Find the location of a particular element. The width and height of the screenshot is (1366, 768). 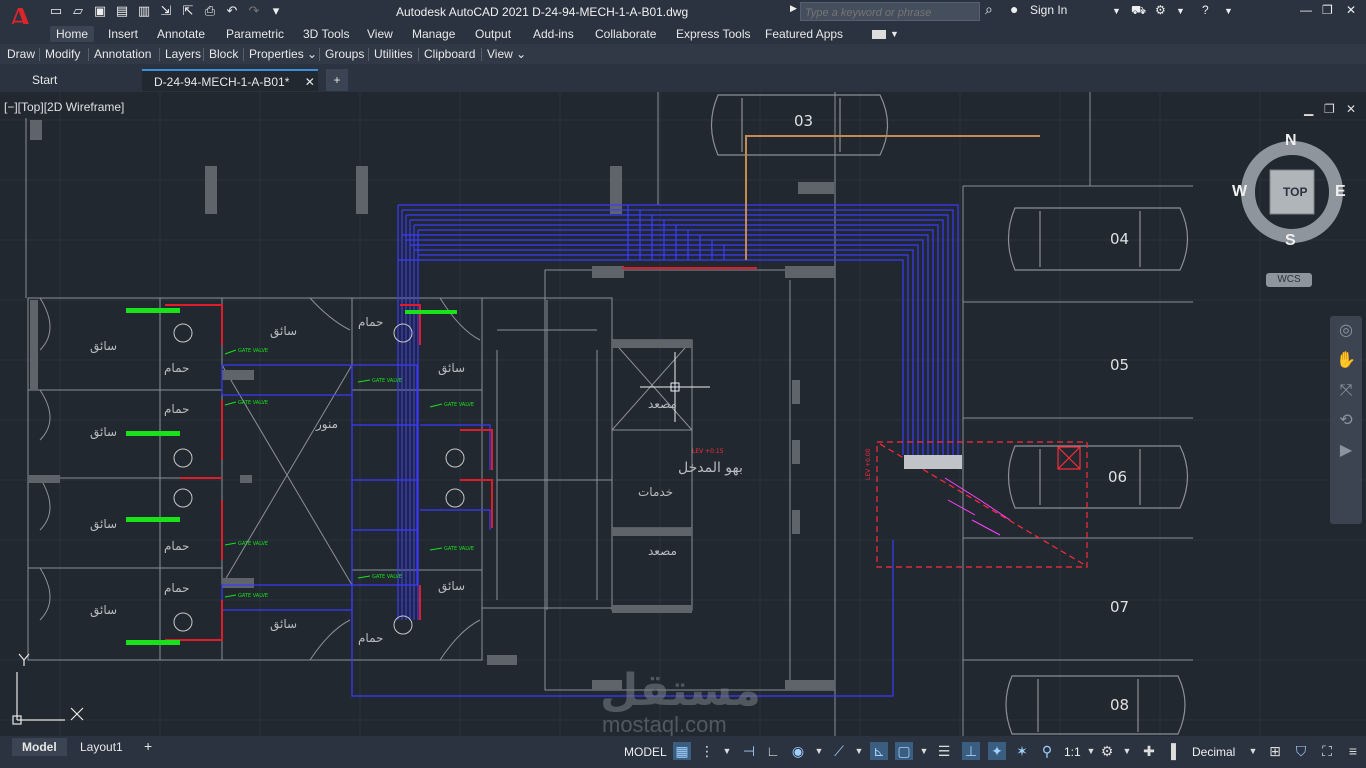

annotation-monitor-icon: ✚ is located at coordinates (1149, 751).